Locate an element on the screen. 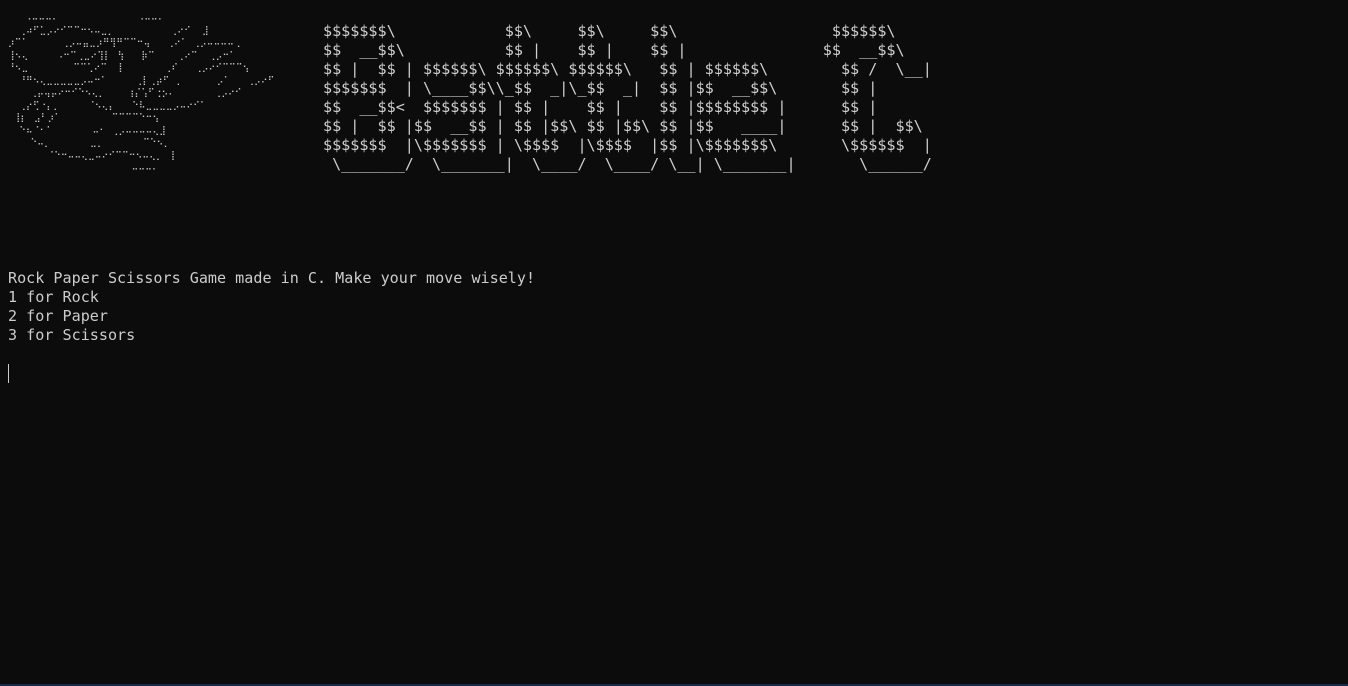  option-scissors-text: 3 for Scissors is located at coordinates (72, 335).